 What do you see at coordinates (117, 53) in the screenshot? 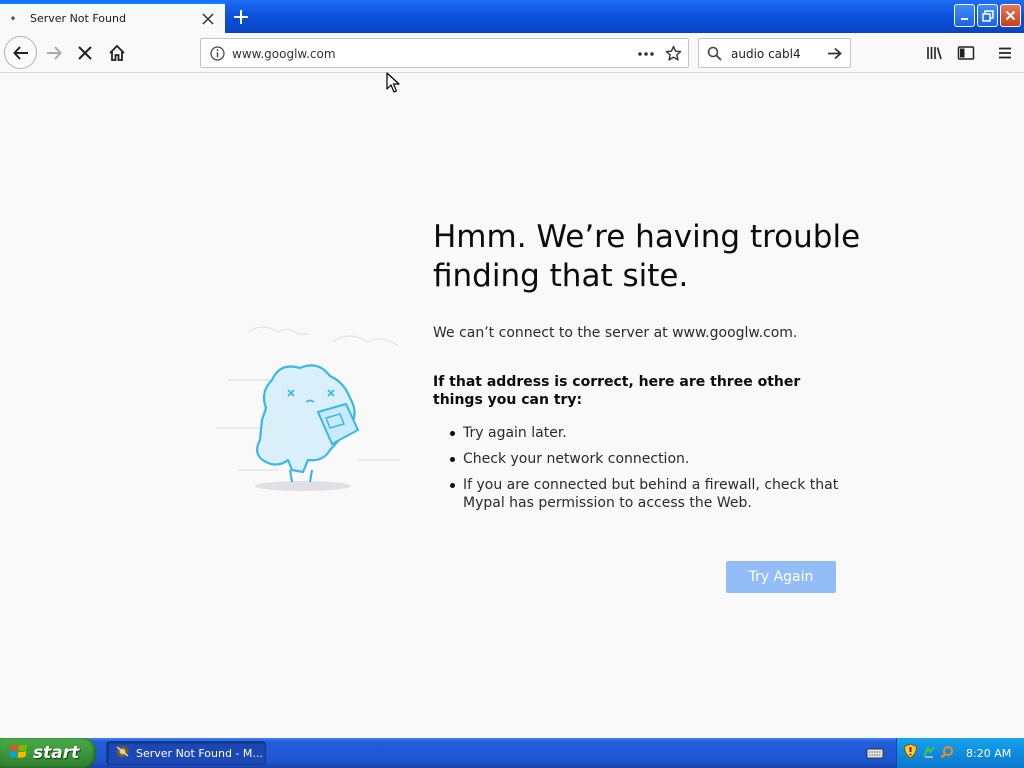
I see `home-button` at bounding box center [117, 53].